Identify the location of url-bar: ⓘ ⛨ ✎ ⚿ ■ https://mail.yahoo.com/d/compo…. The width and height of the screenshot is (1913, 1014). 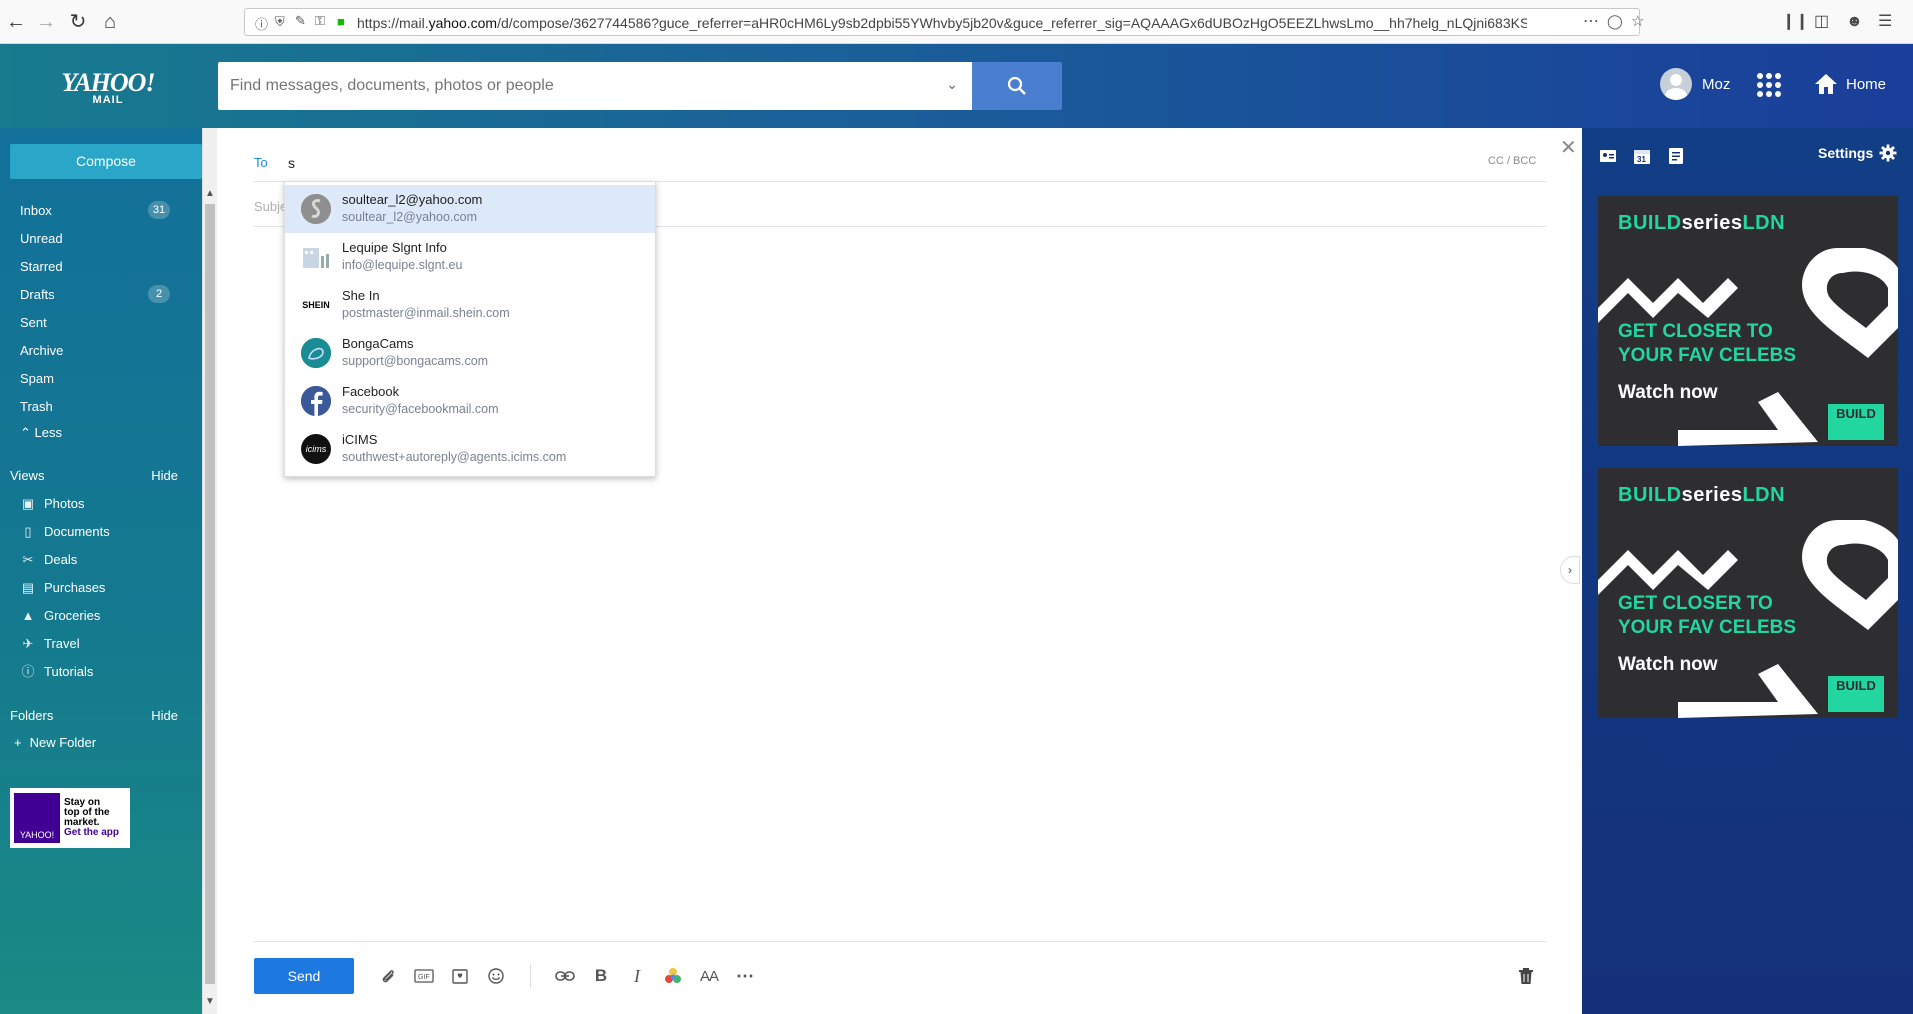
(944, 22).